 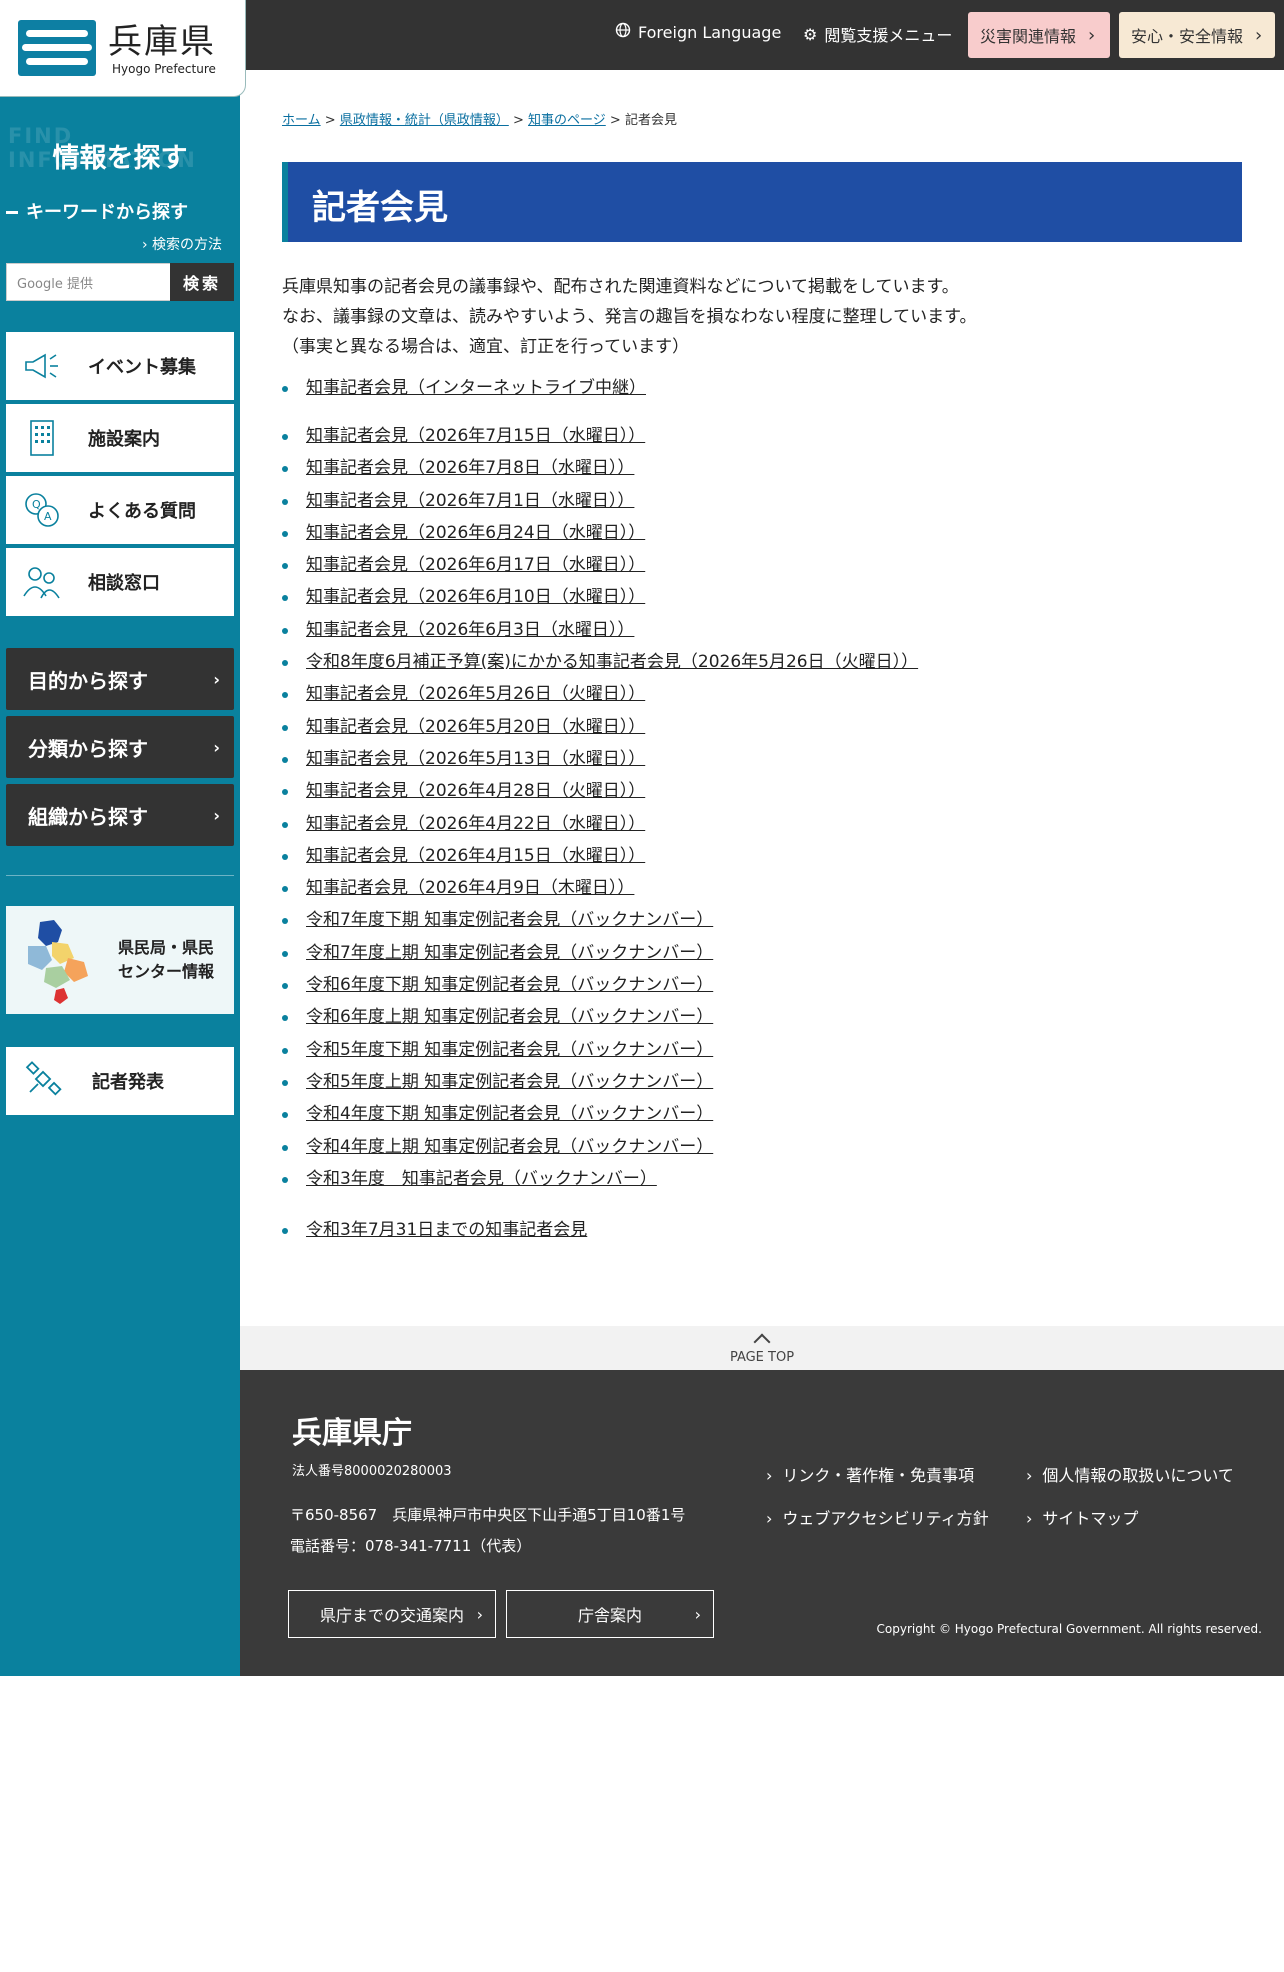 What do you see at coordinates (870, 1474) in the screenshot?
I see `footer-link-terms: › リンク・著作権・免責事項` at bounding box center [870, 1474].